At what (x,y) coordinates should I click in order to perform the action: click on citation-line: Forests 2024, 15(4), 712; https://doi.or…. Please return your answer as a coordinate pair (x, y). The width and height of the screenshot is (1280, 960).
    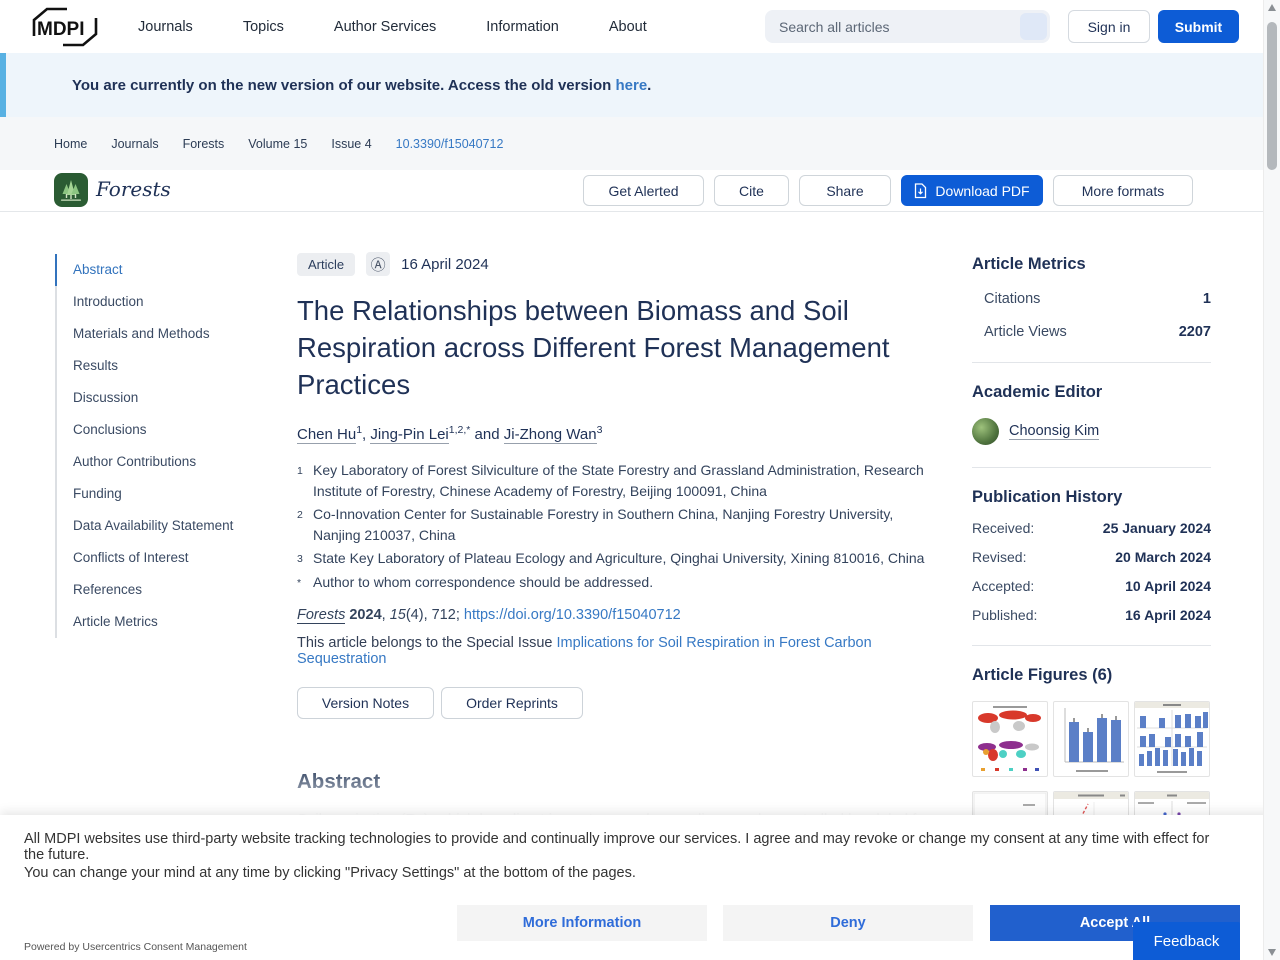
    Looking at the image, I should click on (617, 615).